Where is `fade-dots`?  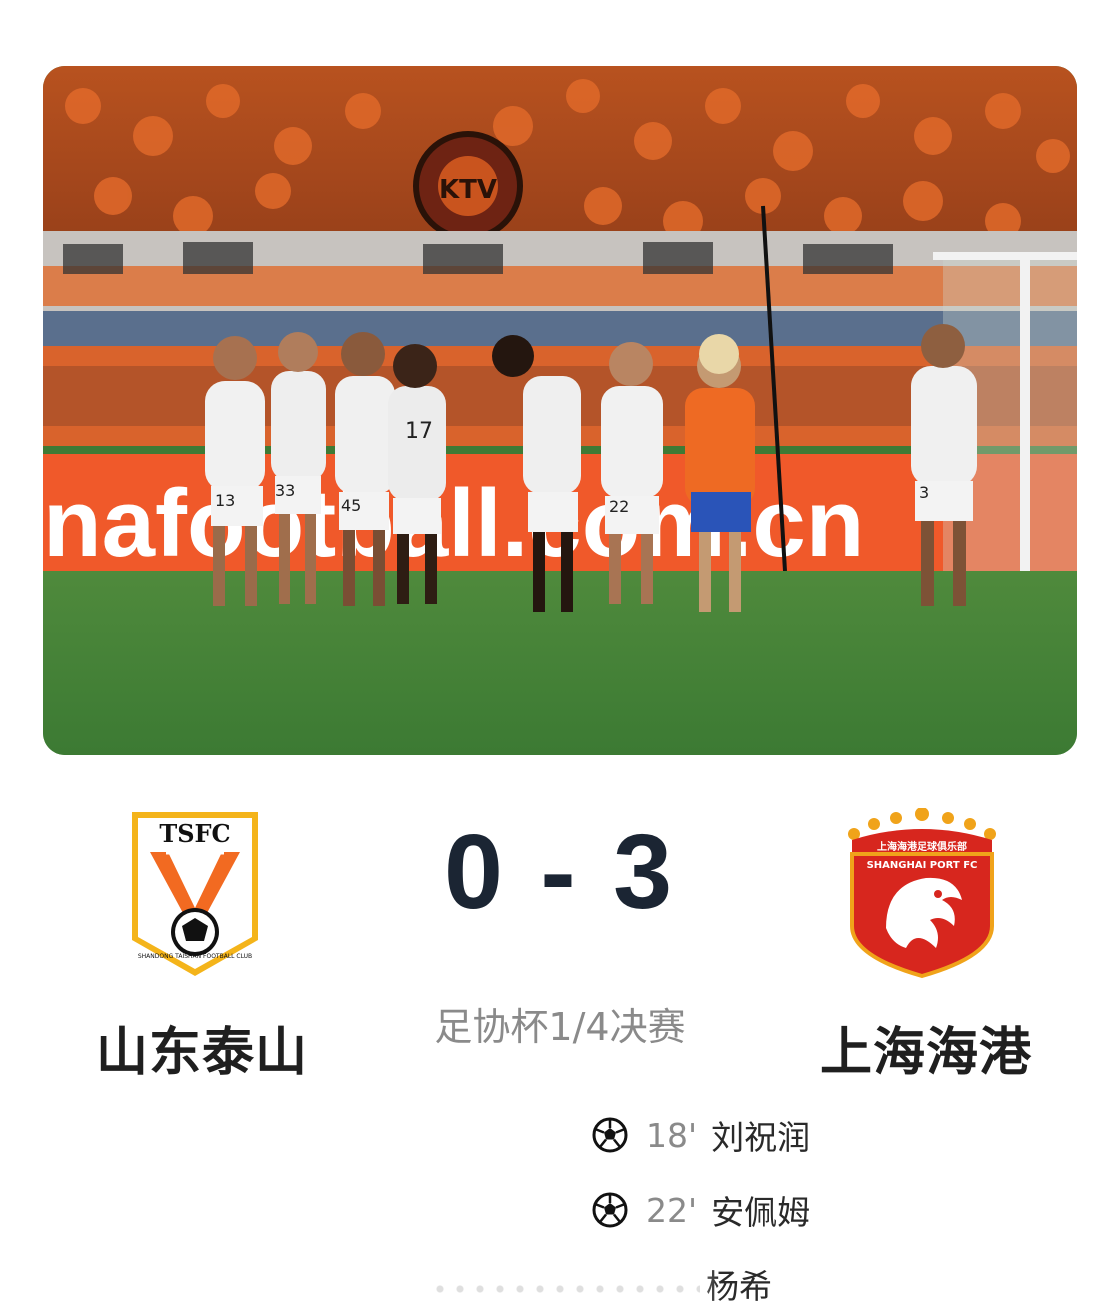
fade-dots is located at coordinates (565, 1289).